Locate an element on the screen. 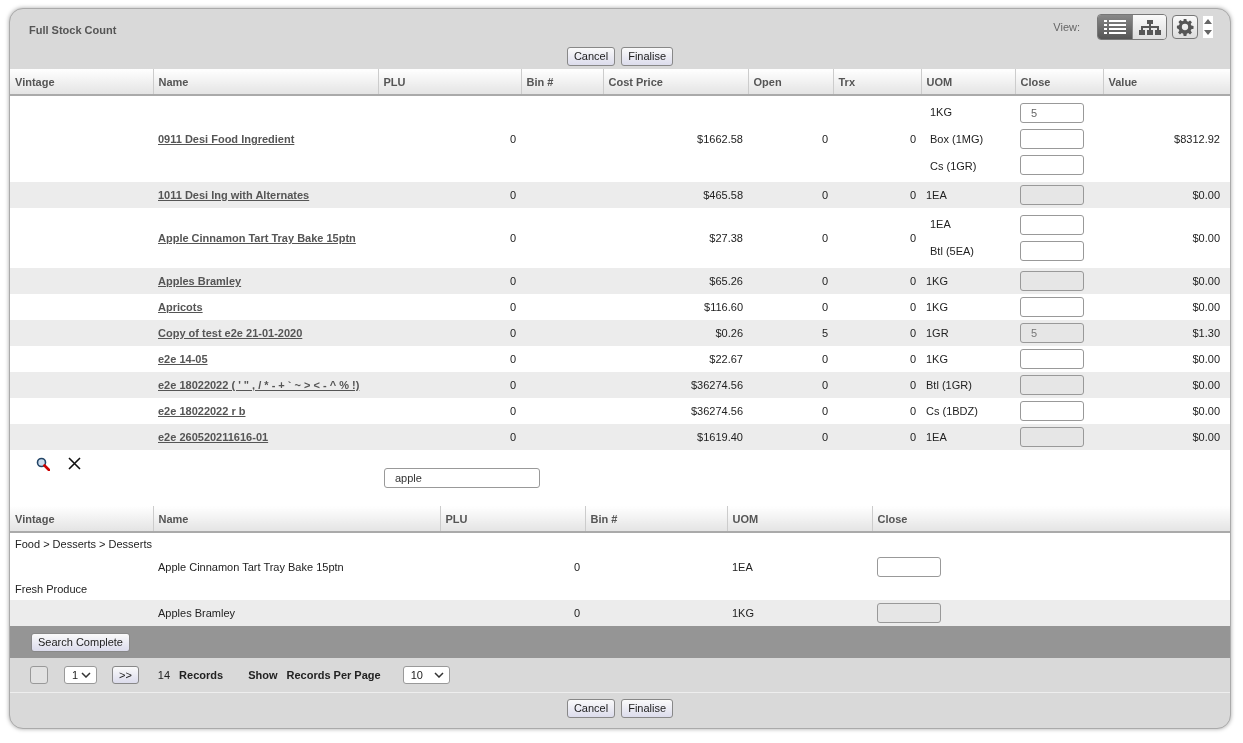  table-cell: 5 is located at coordinates (824, 333).